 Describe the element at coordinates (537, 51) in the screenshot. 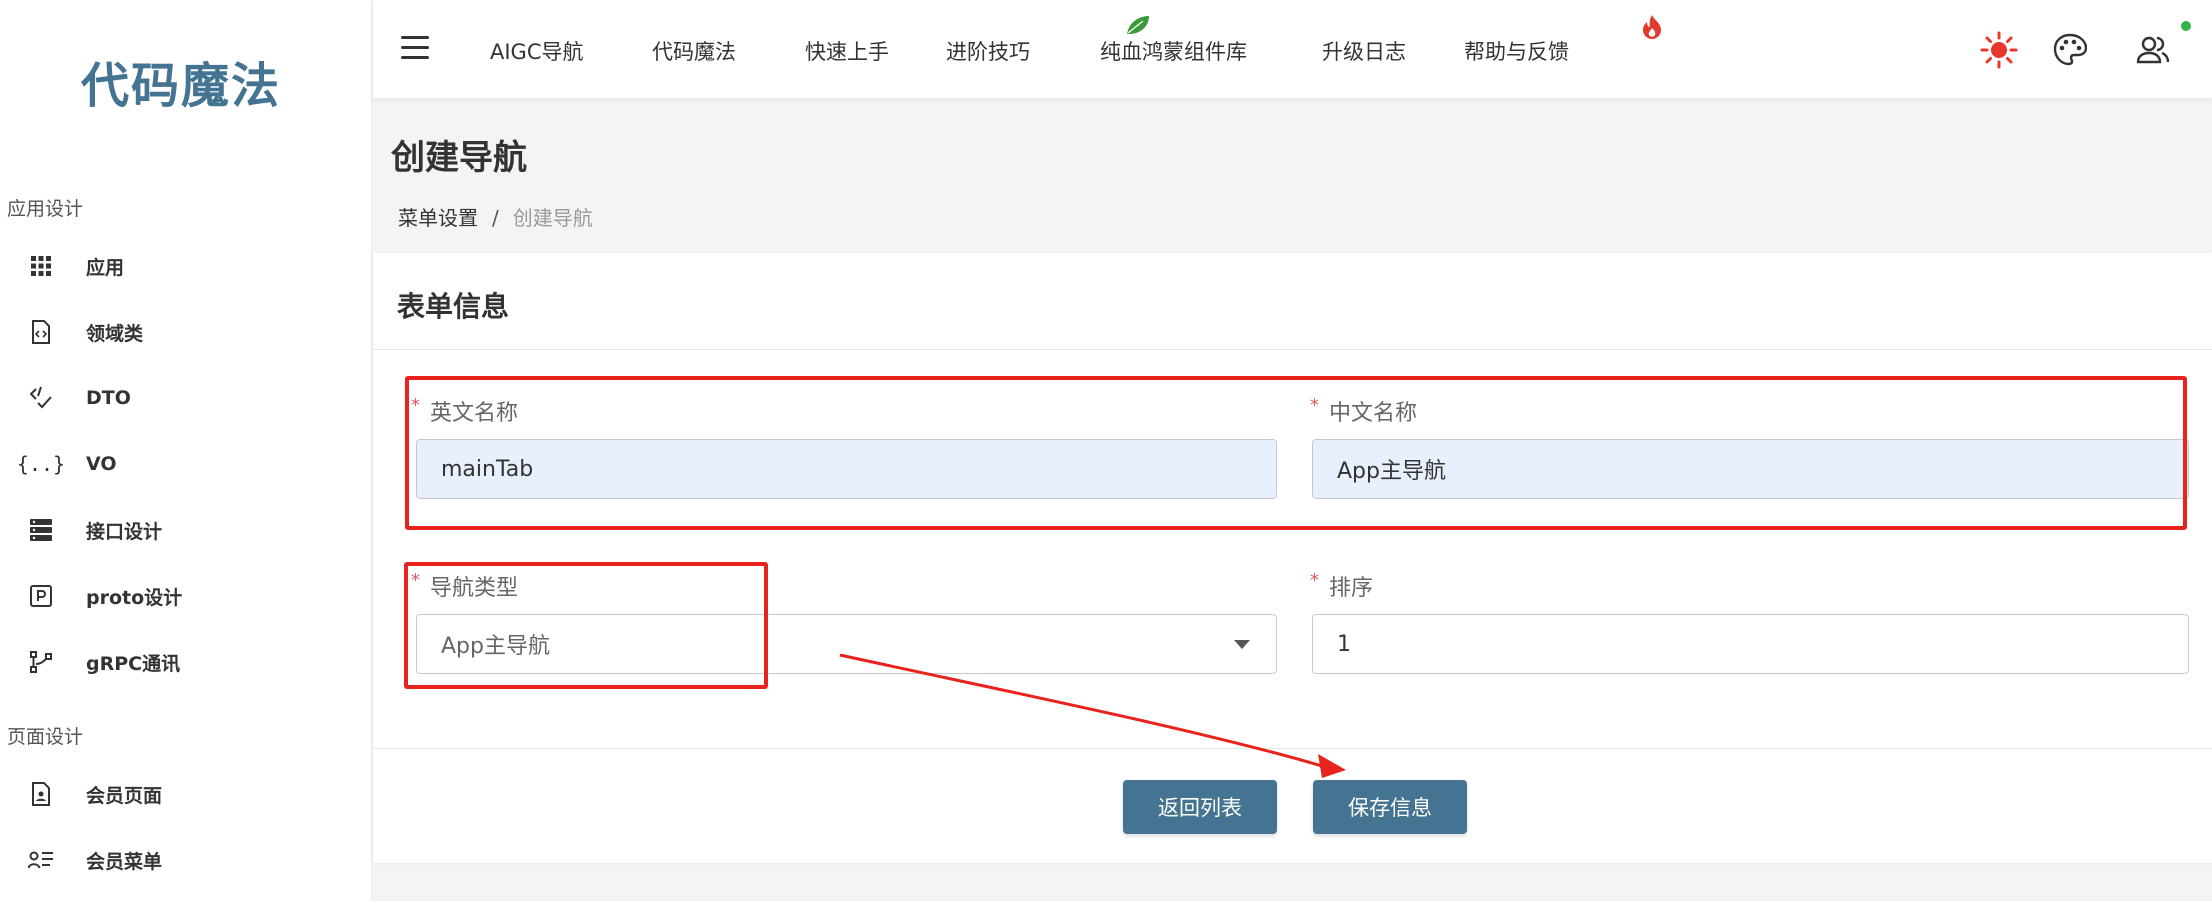

I see `top-nav-aigc: AIGC导航` at that location.